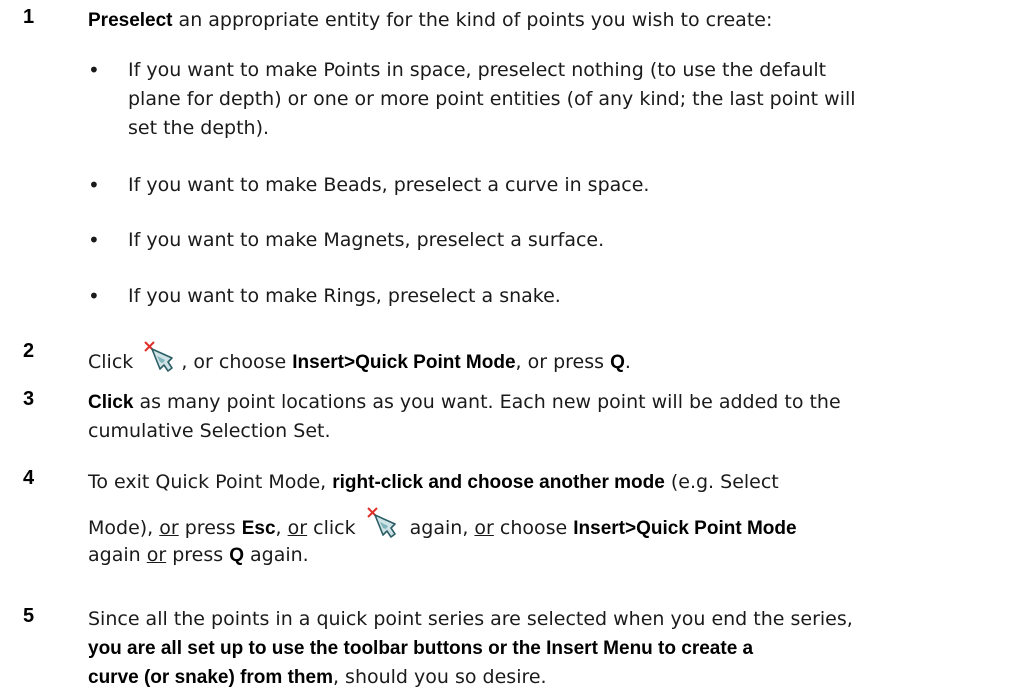 The image size is (1018, 696). I want to click on preselect-label: Preselect, so click(130, 20).